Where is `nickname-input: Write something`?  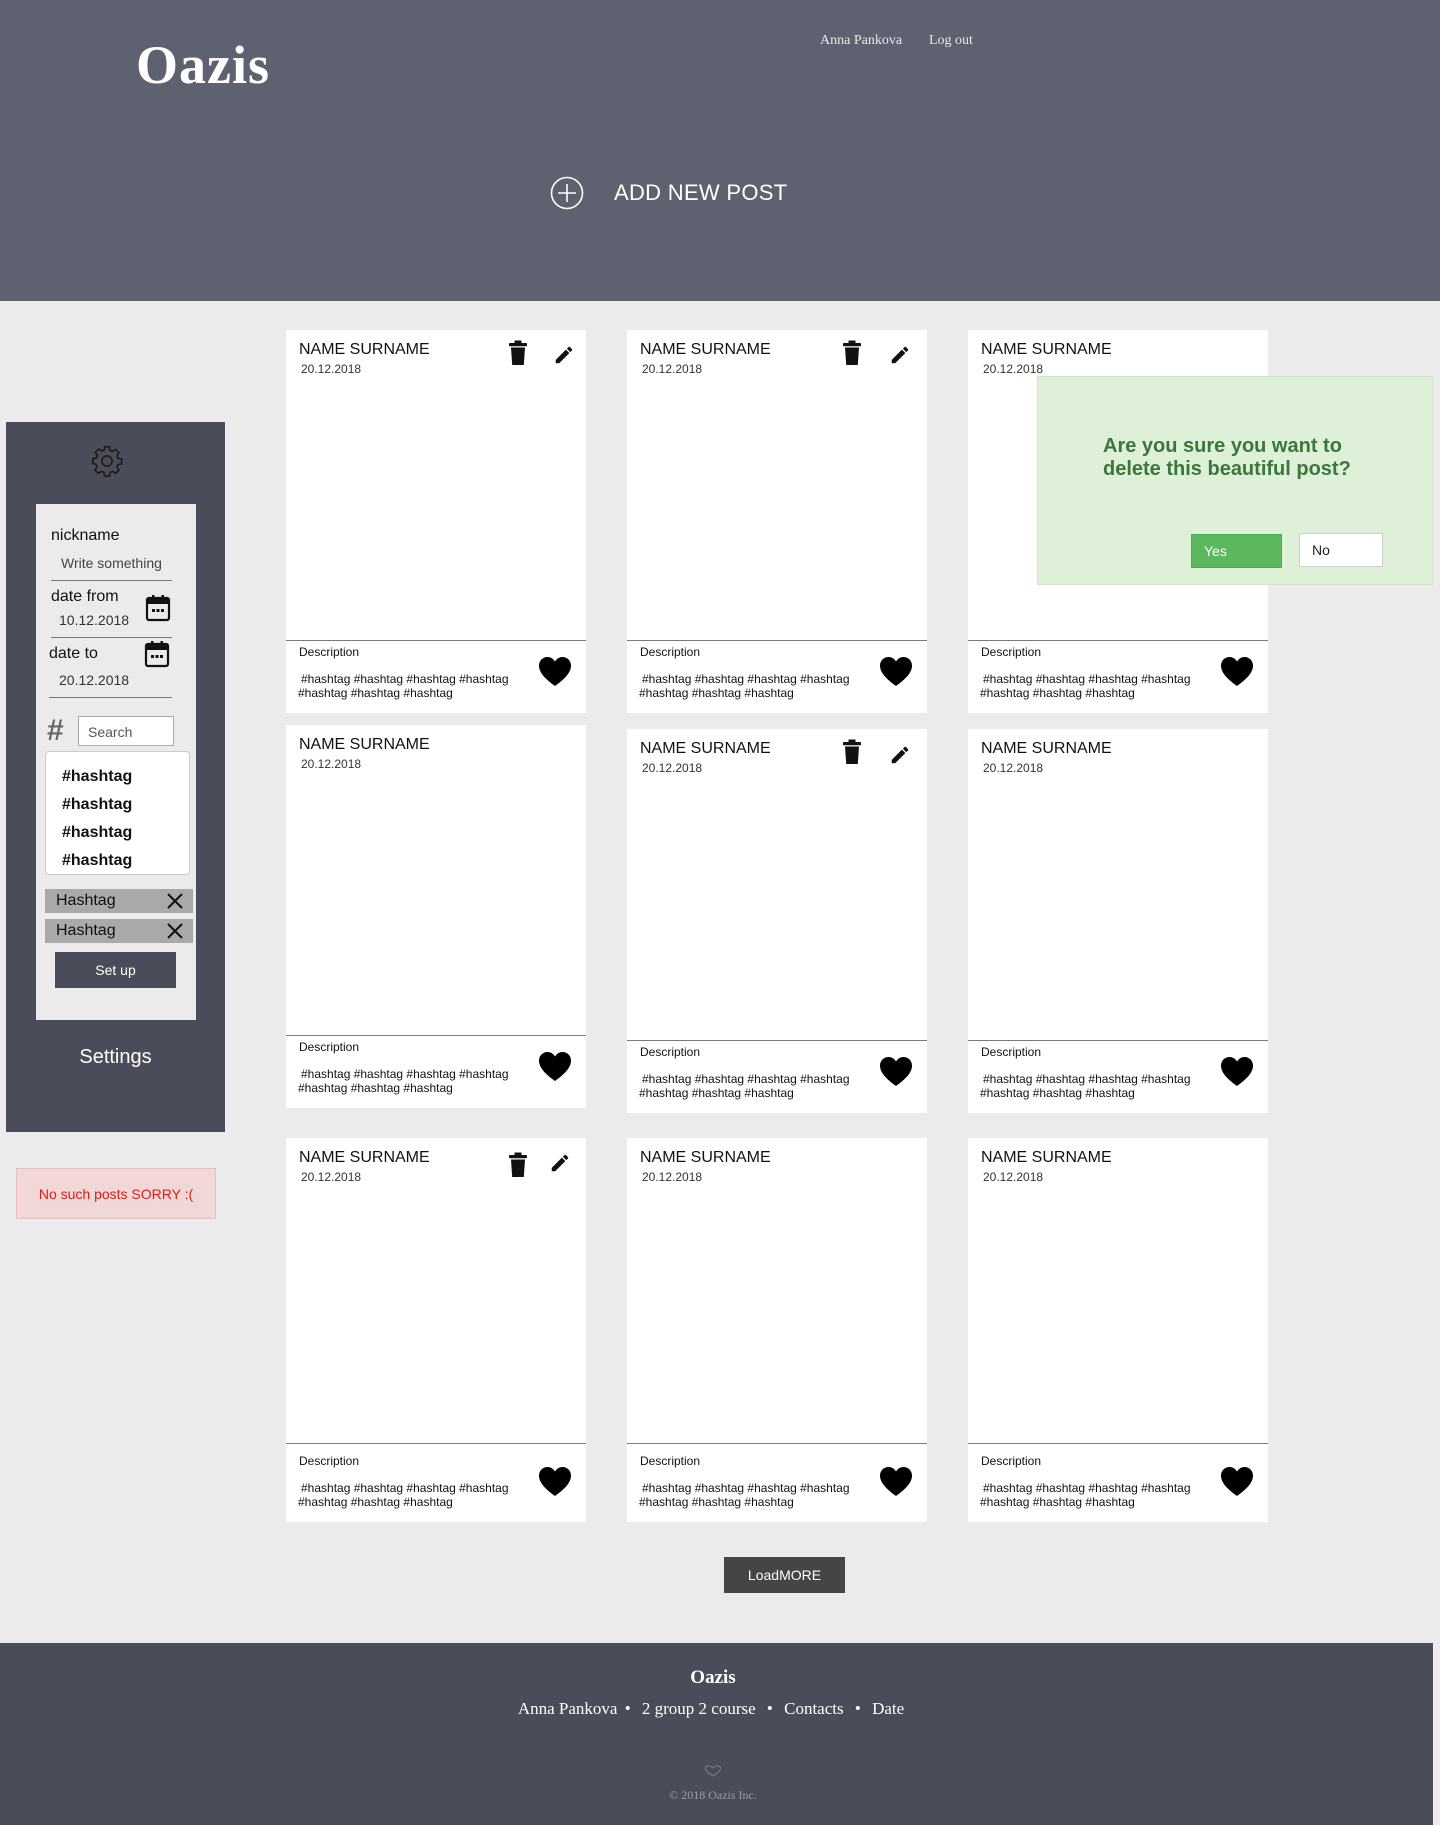 nickname-input: Write something is located at coordinates (111, 563).